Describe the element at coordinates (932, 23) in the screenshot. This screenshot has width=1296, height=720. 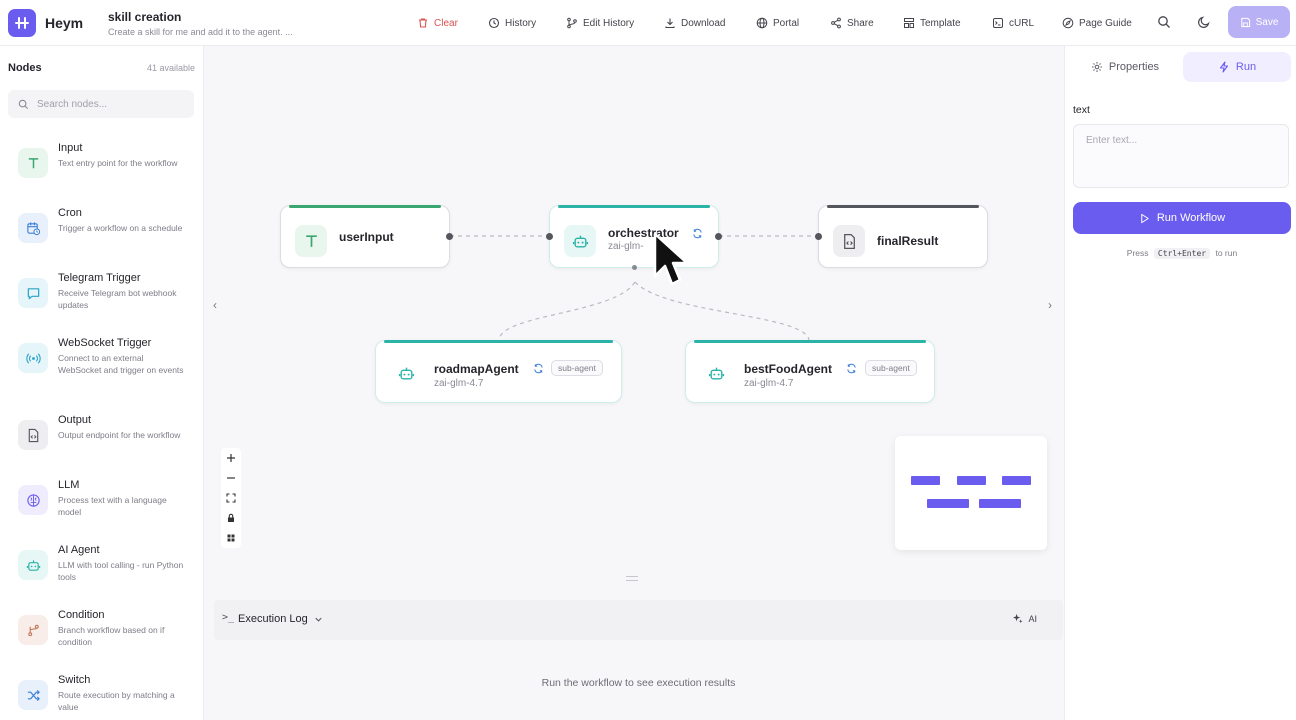
I see `template-button: Template` at that location.